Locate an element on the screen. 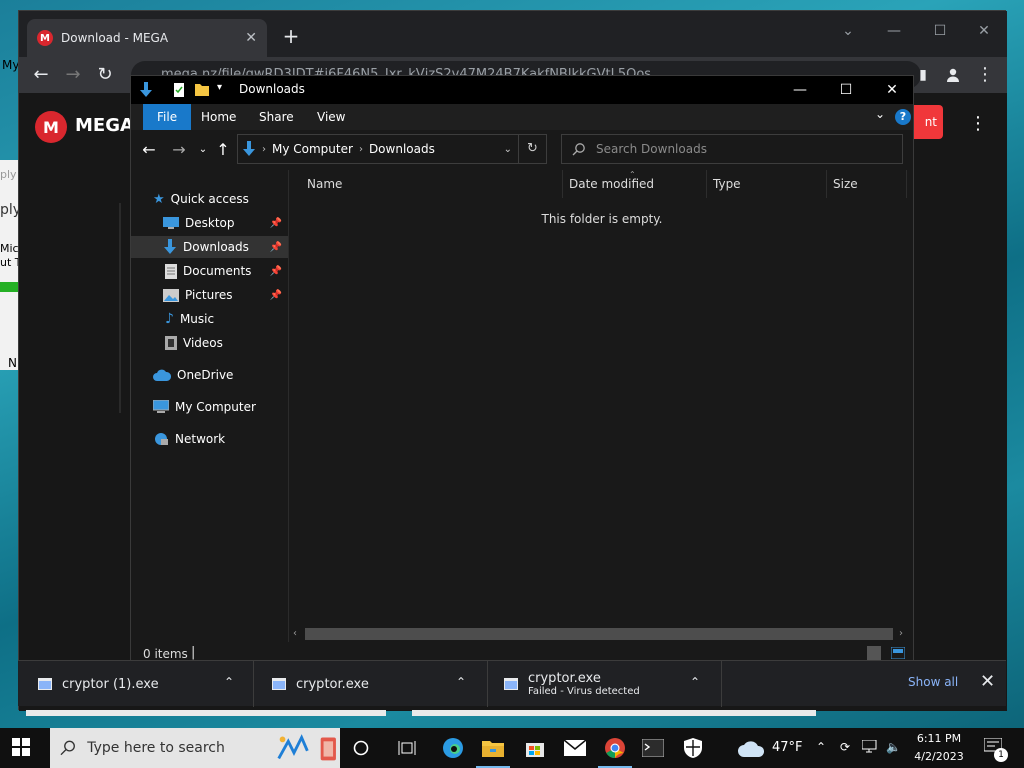 Image resolution: width=1024 pixels, height=768 pixels. search-input is located at coordinates (741, 149).